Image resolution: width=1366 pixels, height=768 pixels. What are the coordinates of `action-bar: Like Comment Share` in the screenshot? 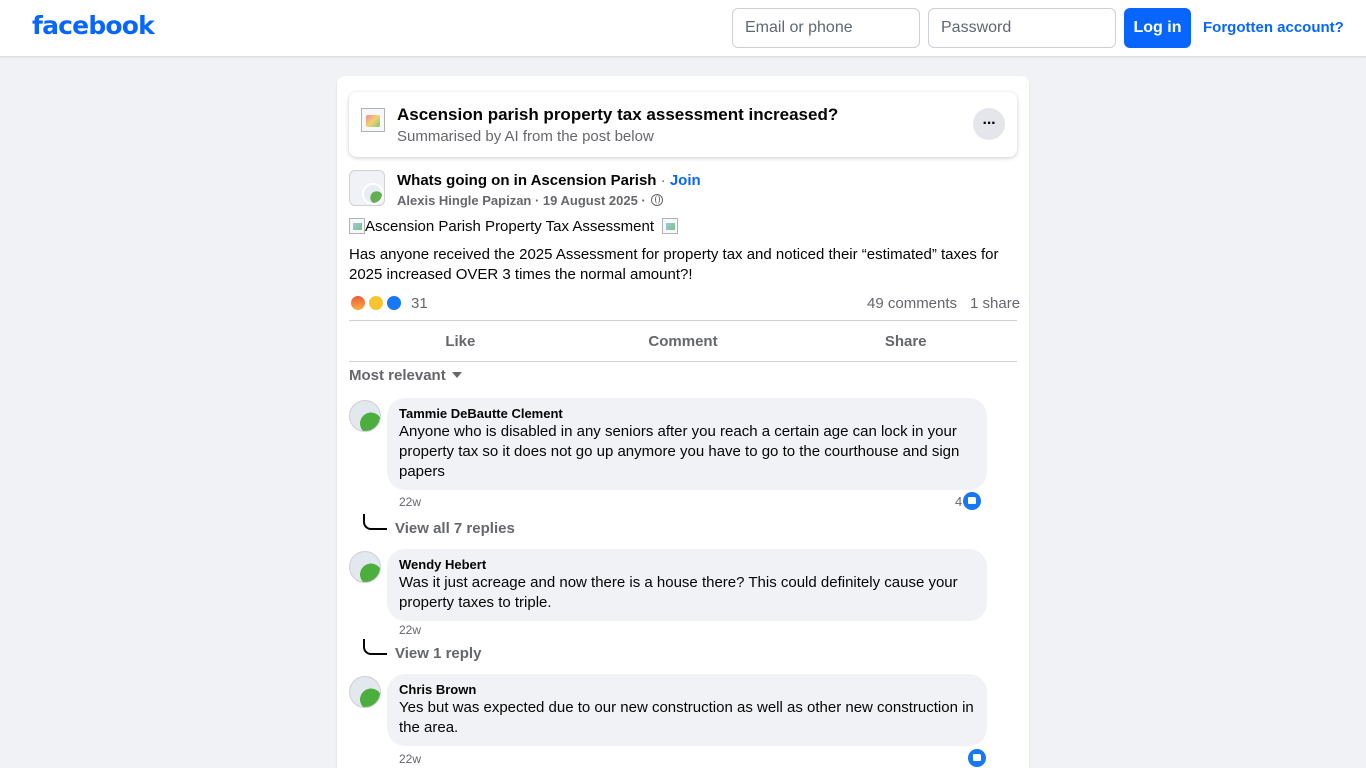 It's located at (683, 341).